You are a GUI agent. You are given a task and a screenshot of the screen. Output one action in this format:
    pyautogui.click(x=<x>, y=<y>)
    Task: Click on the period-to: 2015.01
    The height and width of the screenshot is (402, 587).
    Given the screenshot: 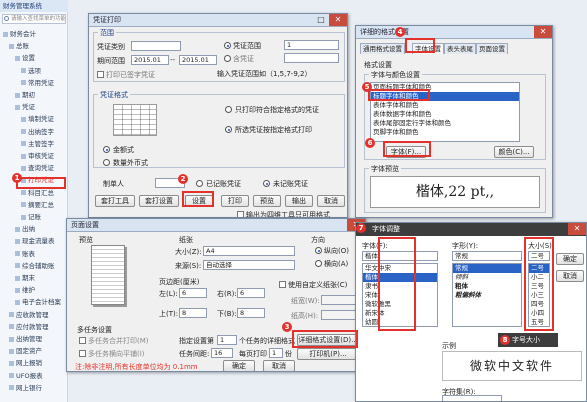 What is the action you would take?
    pyautogui.click(x=198, y=60)
    